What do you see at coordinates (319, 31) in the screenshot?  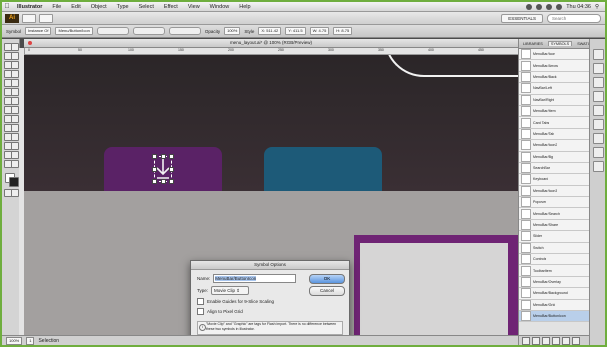 I see `w-field: W: 4.75` at bounding box center [319, 31].